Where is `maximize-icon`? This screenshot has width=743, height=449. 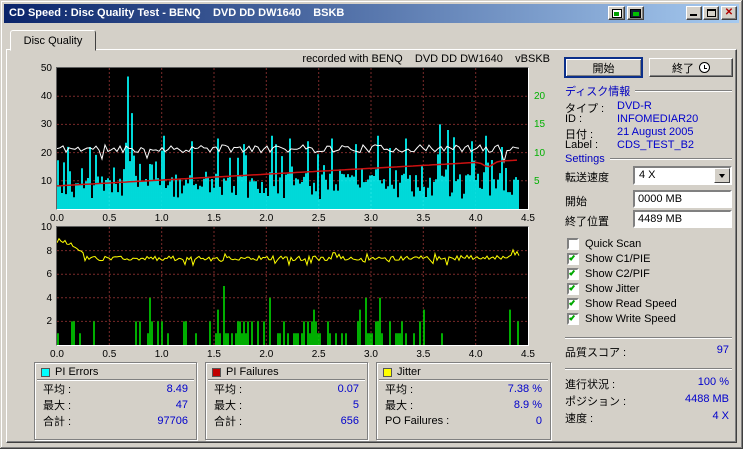
maximize-icon is located at coordinates (711, 13).